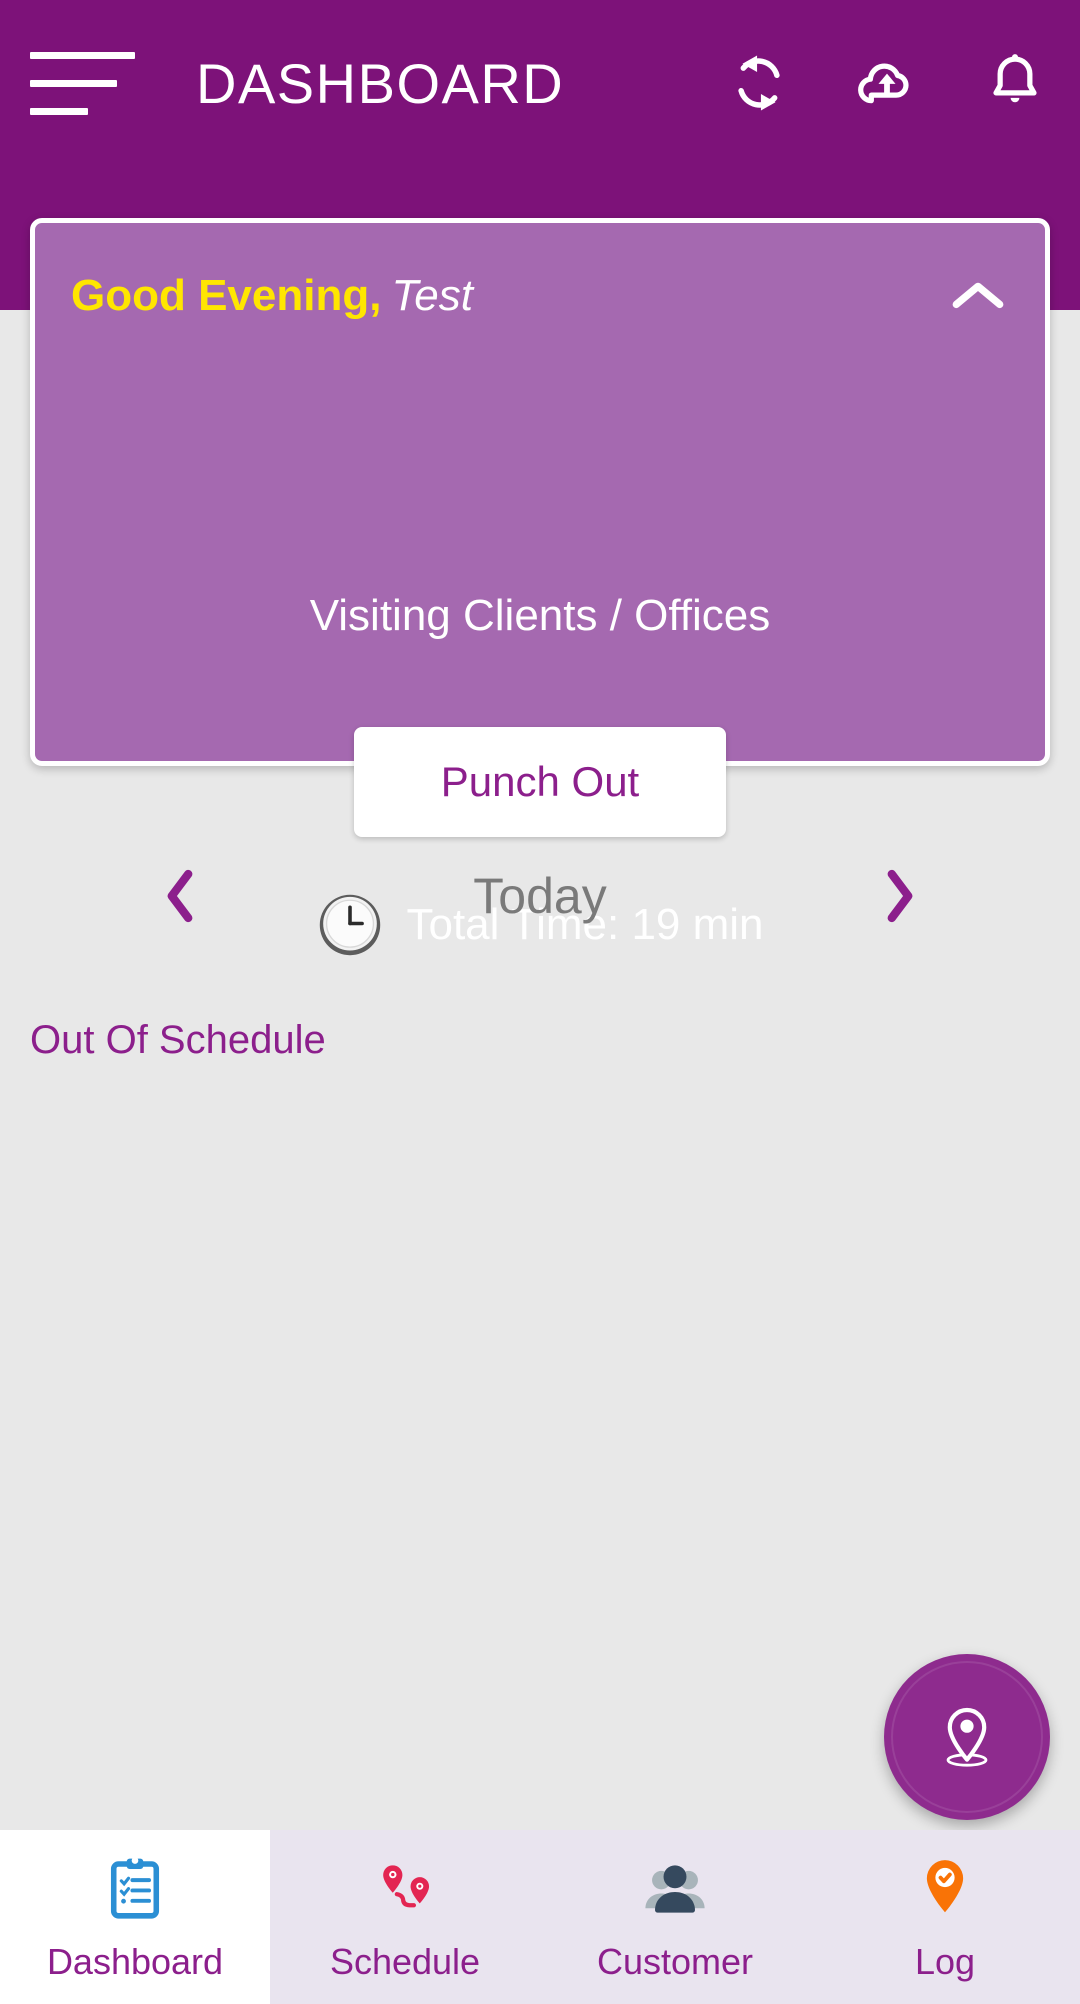 The width and height of the screenshot is (1080, 2004). I want to click on chevron-left-icon, so click(180, 896).